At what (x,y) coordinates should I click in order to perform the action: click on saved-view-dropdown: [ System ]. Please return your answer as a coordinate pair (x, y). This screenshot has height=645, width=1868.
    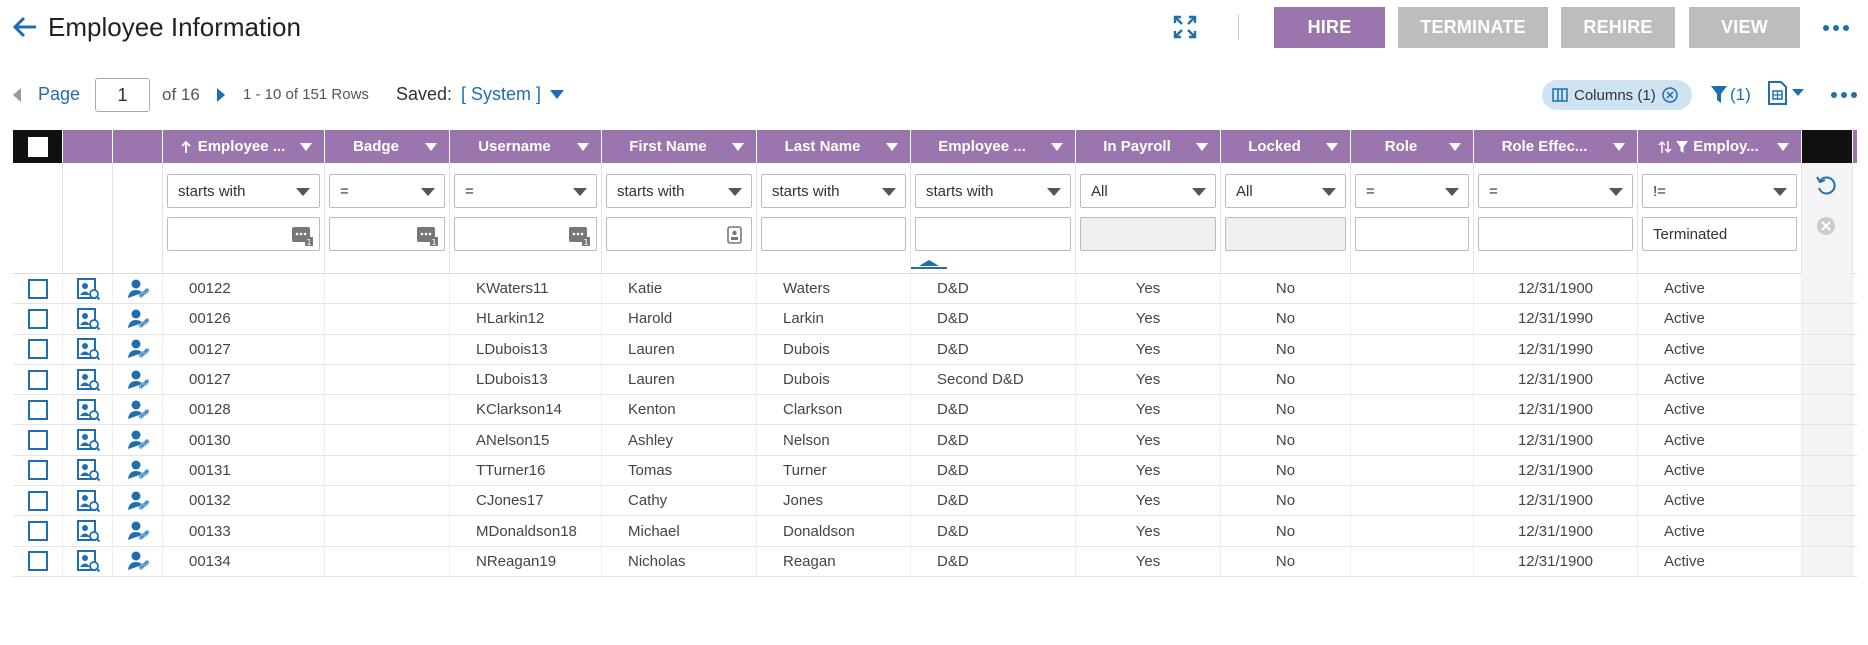
    Looking at the image, I should click on (501, 94).